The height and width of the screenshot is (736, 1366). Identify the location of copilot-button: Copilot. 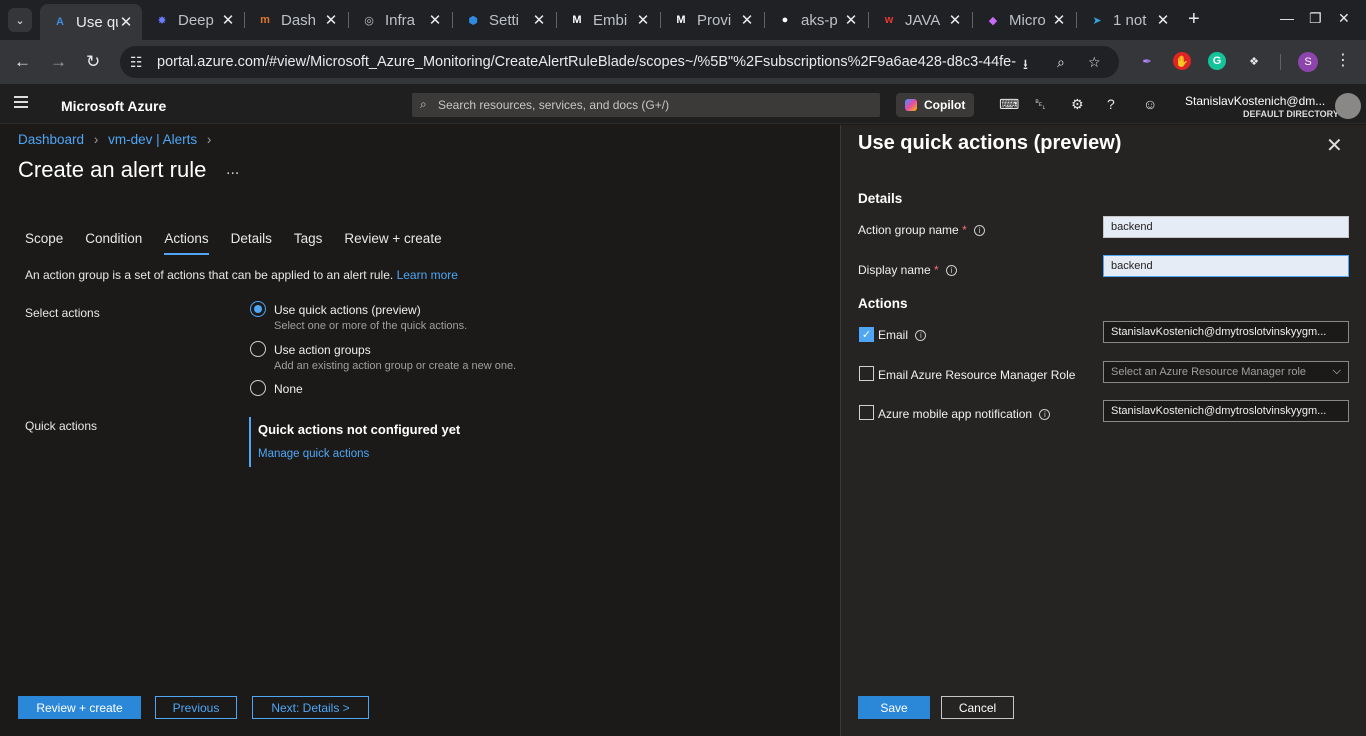
(935, 105).